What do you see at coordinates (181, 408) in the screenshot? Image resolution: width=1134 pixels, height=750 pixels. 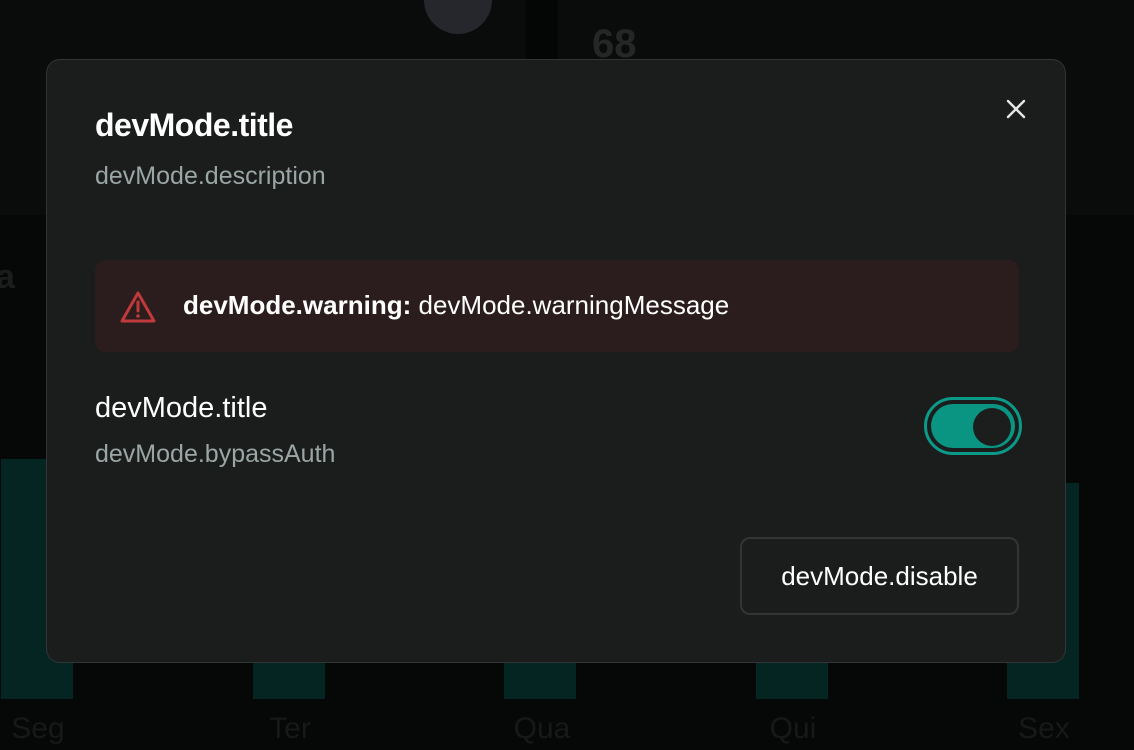 I see `setting-title: devMode.title` at bounding box center [181, 408].